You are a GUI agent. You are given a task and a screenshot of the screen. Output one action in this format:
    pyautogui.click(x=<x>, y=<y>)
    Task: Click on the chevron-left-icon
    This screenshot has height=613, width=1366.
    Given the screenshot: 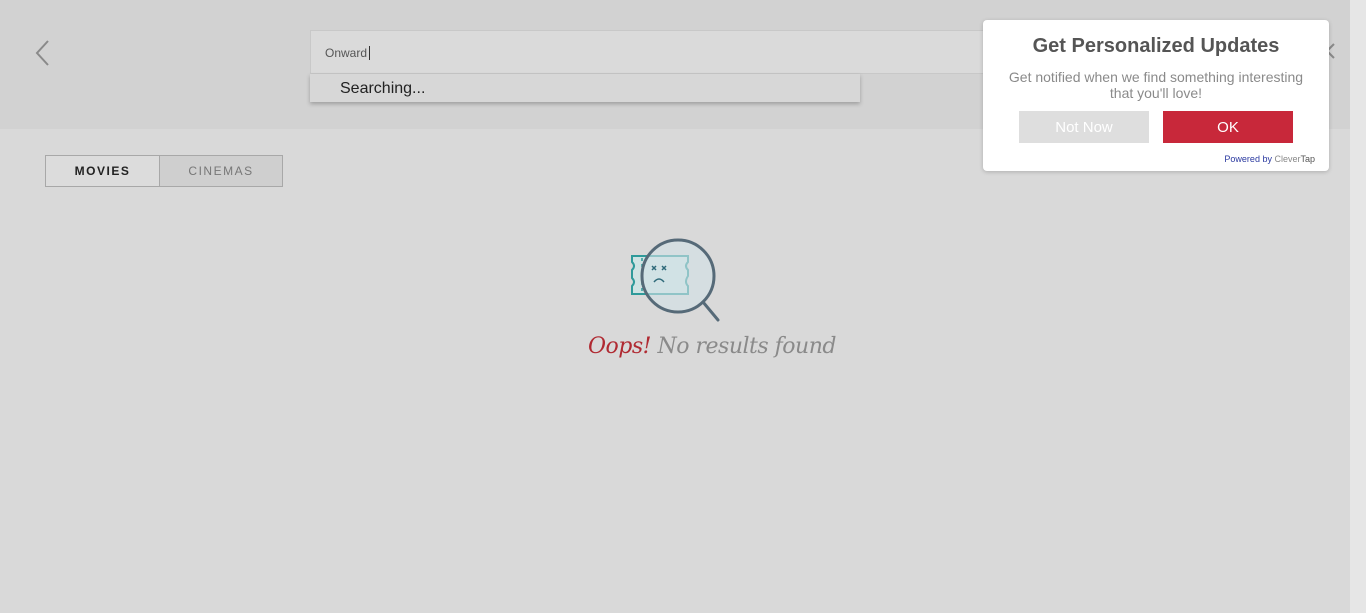 What is the action you would take?
    pyautogui.click(x=42, y=53)
    